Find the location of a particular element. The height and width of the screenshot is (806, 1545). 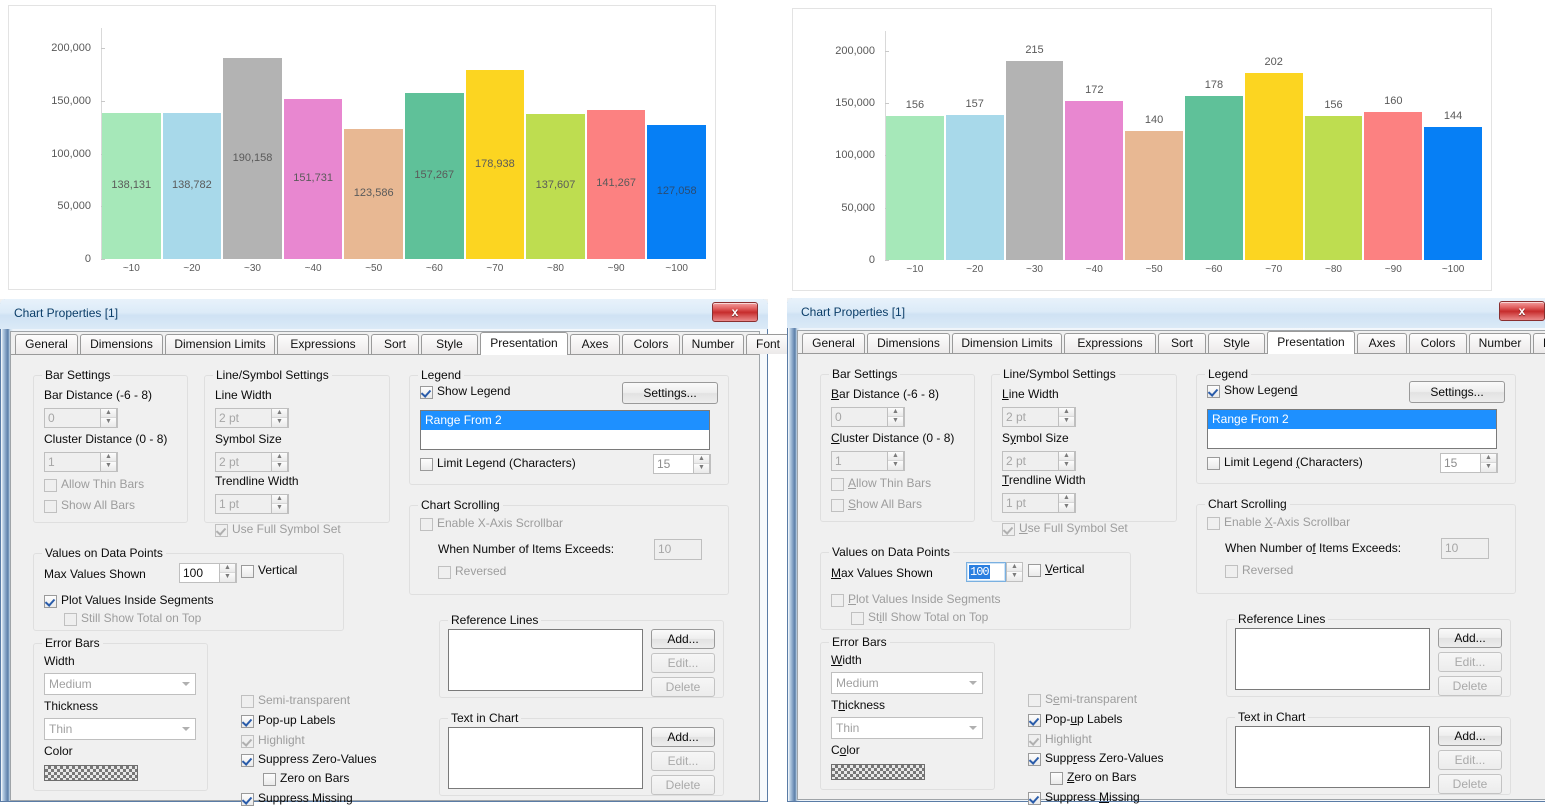

cluster-distance-input-spinner: ▲ ▼ is located at coordinates (895, 461).